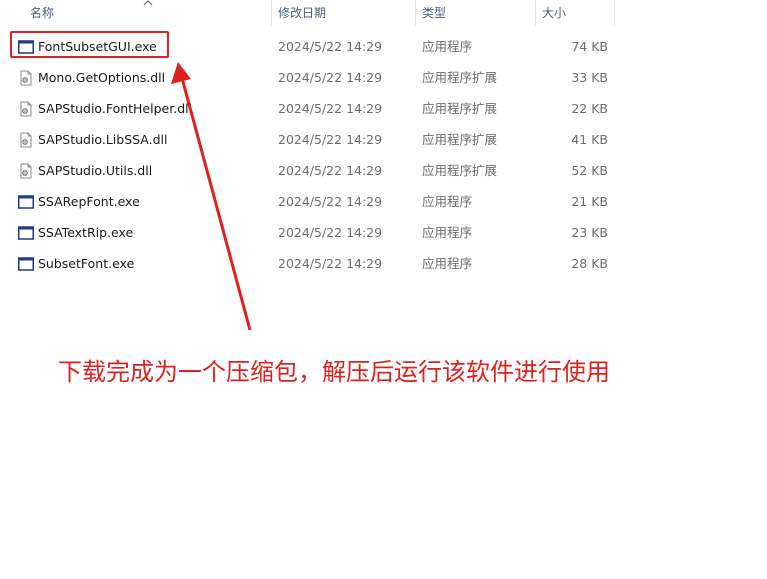  What do you see at coordinates (302, 13) in the screenshot?
I see `column-header-modified-label: 修改日期` at bounding box center [302, 13].